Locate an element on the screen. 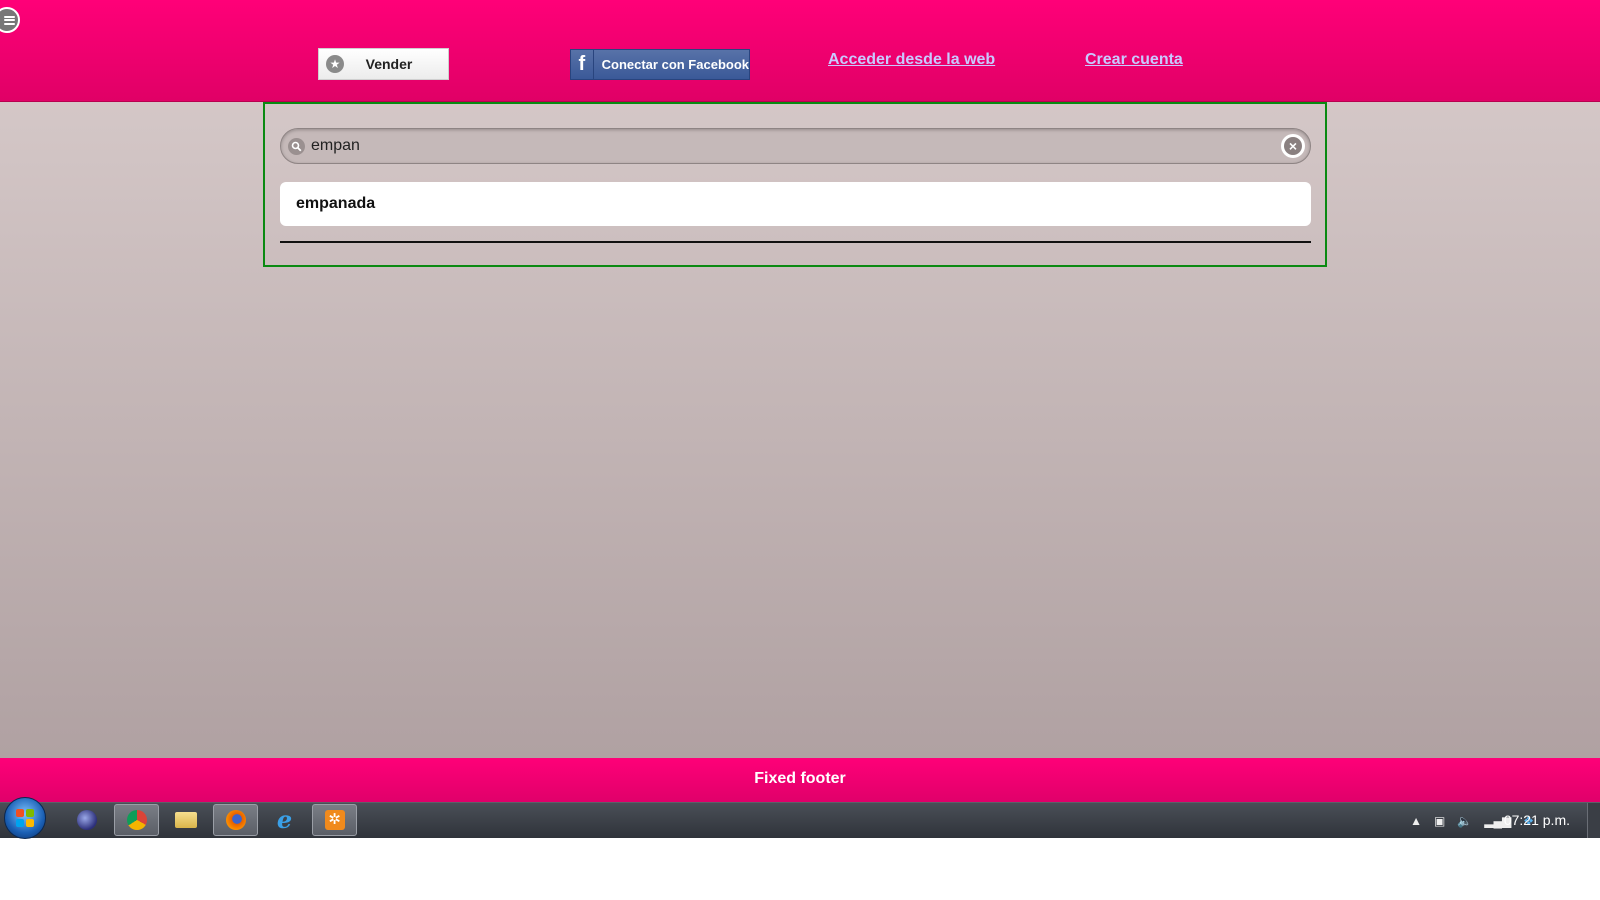 The width and height of the screenshot is (1600, 900). taskbar-app-settings: ✲ is located at coordinates (334, 820).